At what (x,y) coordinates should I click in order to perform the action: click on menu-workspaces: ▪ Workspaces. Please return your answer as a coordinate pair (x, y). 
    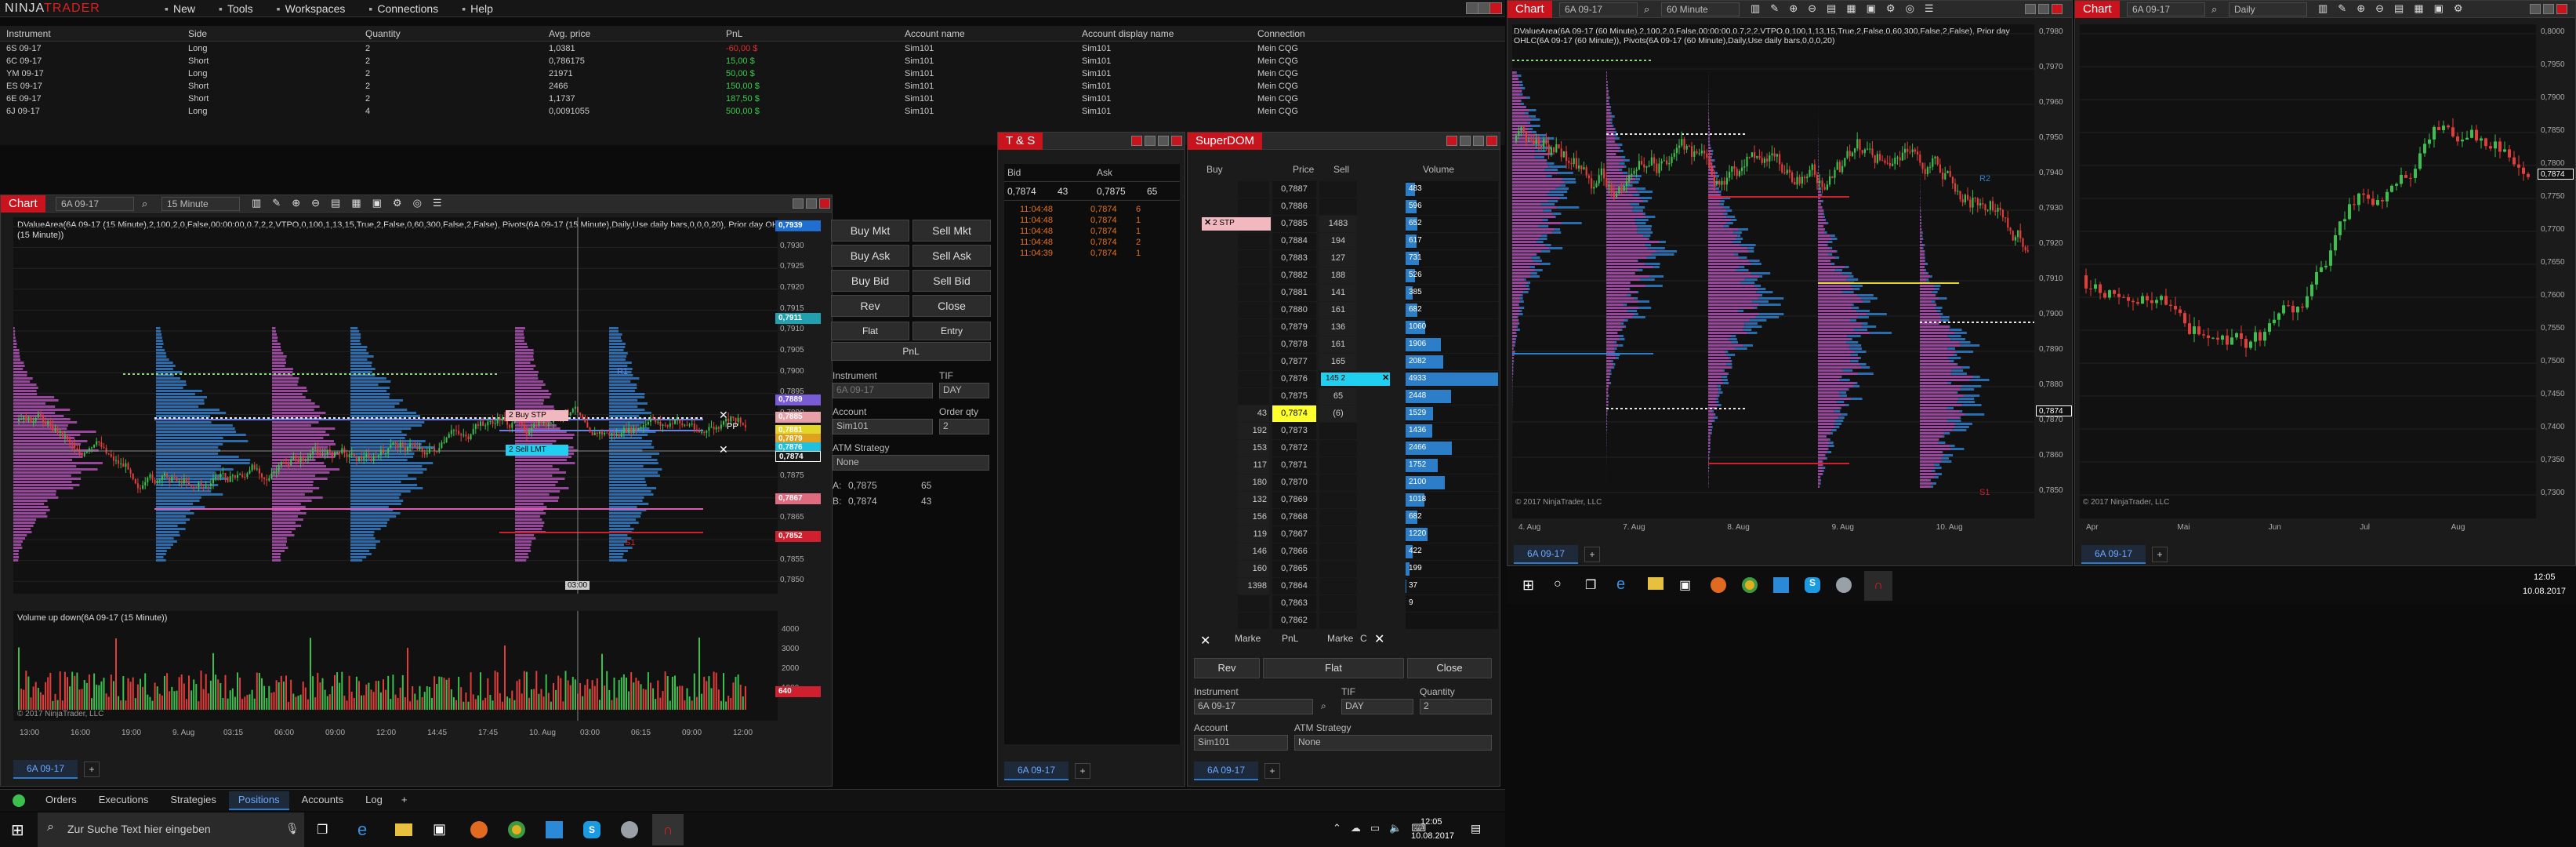
    Looking at the image, I should click on (311, 9).